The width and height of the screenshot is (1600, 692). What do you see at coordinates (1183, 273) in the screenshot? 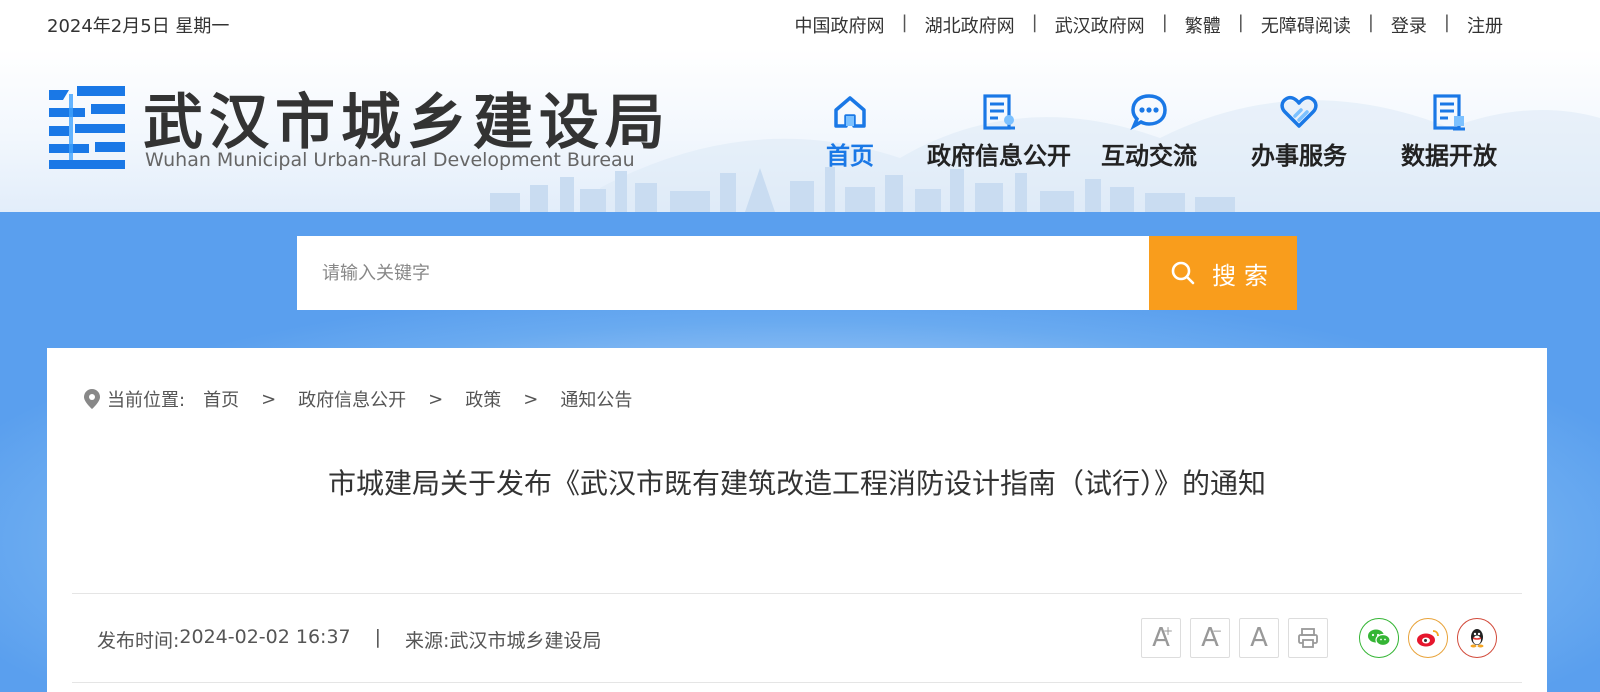
I see `search-icon` at bounding box center [1183, 273].